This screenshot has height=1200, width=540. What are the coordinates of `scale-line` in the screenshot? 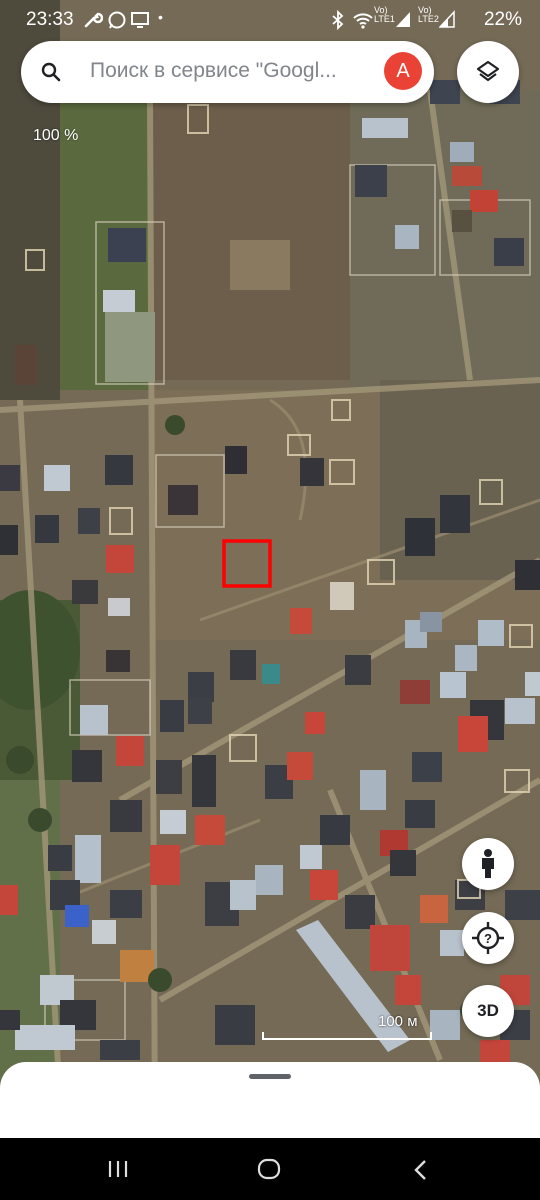 It's located at (347, 1036).